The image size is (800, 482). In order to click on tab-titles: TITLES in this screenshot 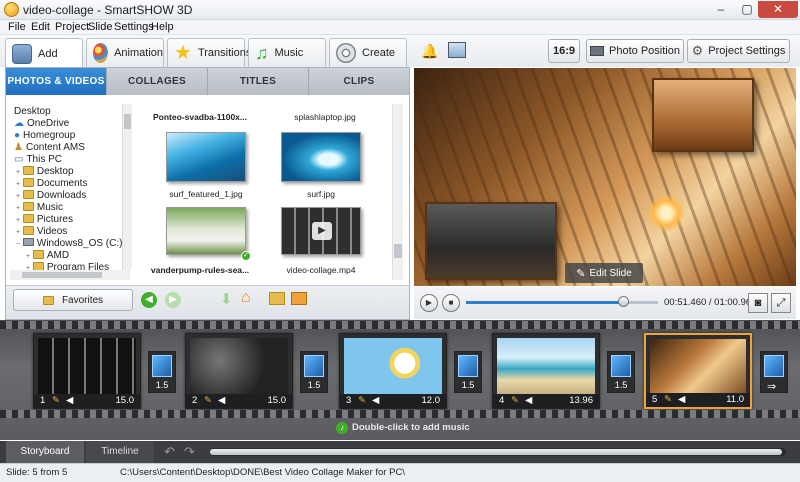, I will do `click(257, 81)`.